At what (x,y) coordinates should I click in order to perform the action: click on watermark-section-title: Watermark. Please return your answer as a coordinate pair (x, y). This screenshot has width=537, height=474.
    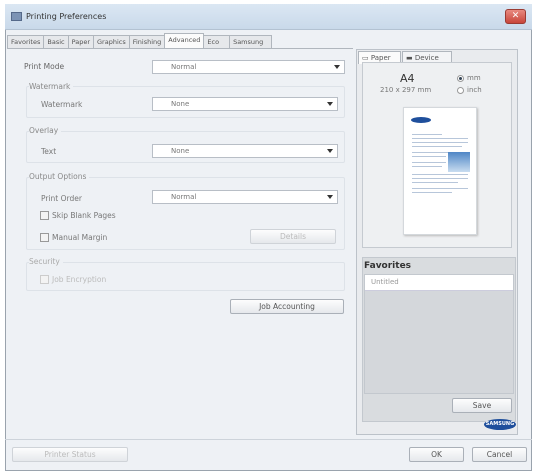
    Looking at the image, I should click on (51, 86).